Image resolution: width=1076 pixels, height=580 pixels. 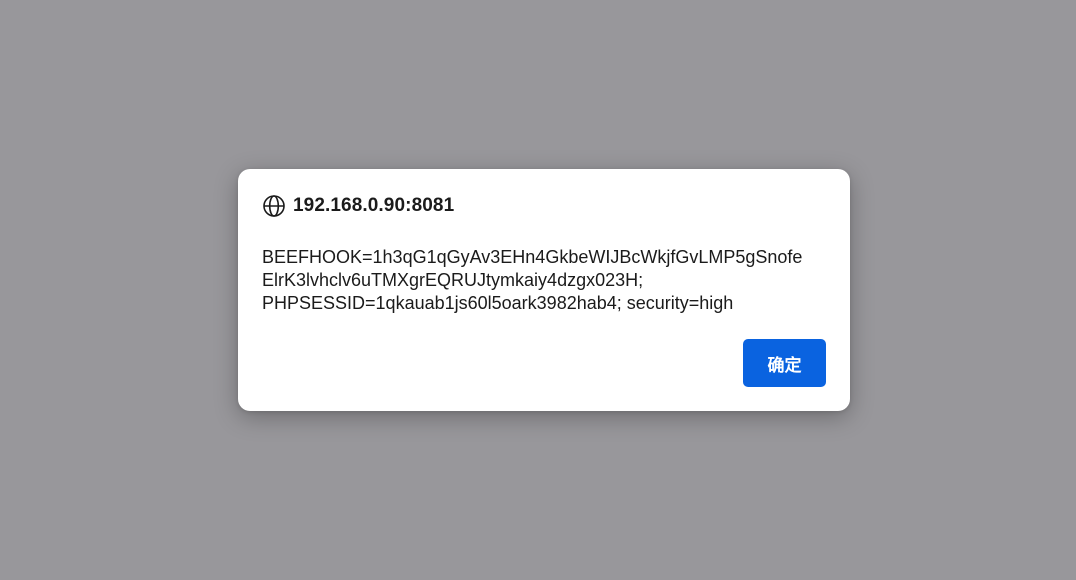 I want to click on globe-icon, so click(x=274, y=206).